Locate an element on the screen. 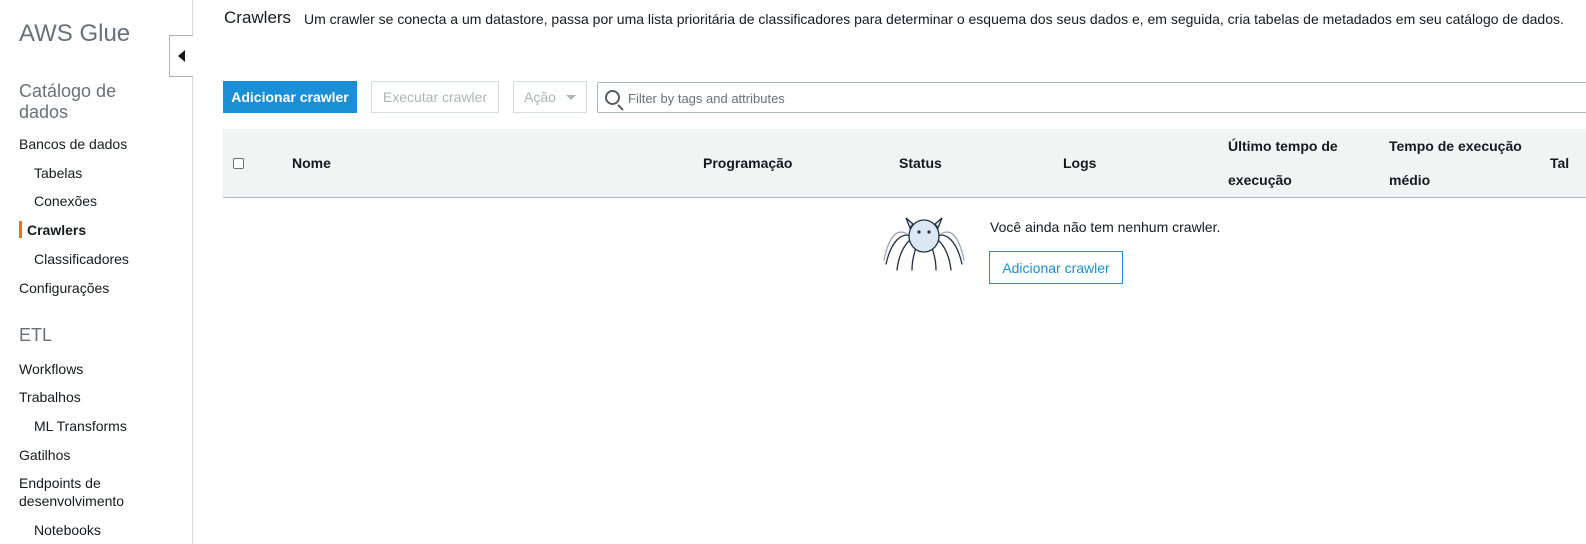 This screenshot has height=544, width=1586. nav-item-notebooks: Notebooks is located at coordinates (67, 530).